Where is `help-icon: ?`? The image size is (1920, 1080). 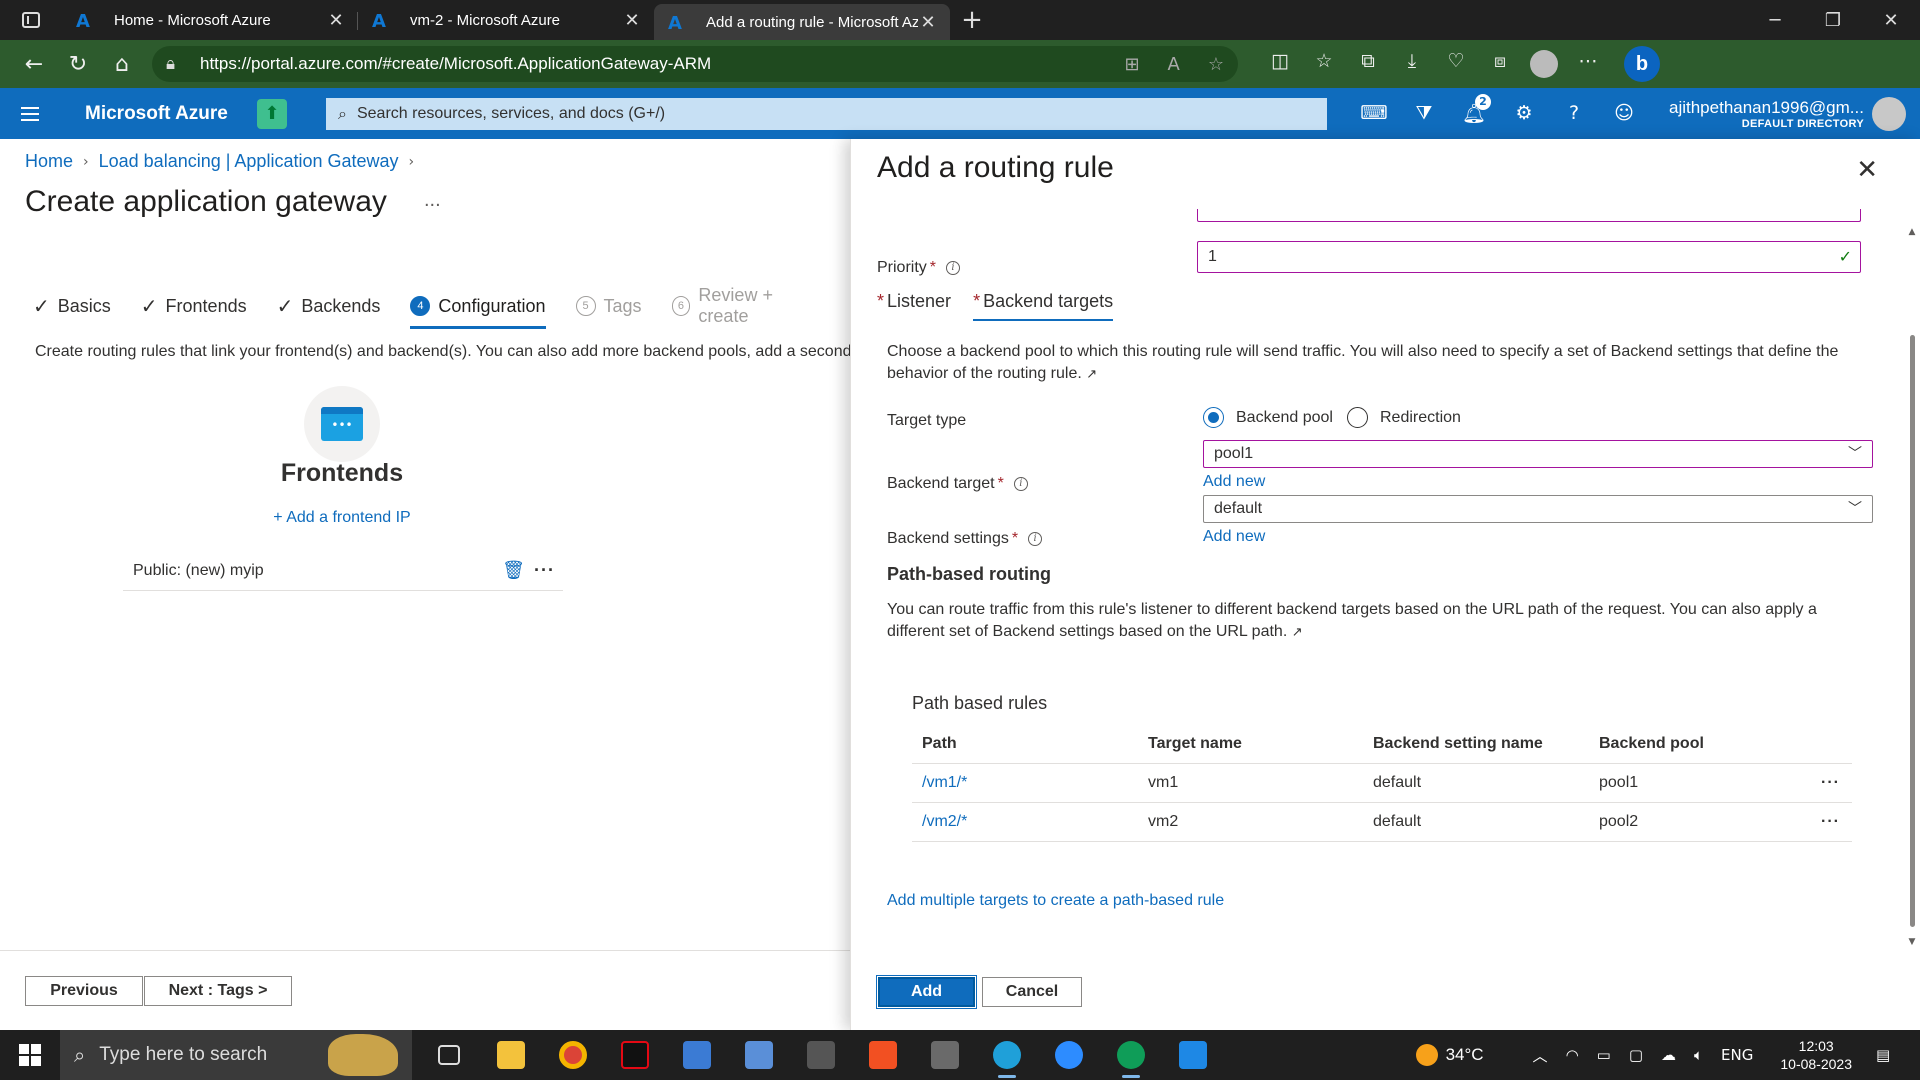 help-icon: ? is located at coordinates (1574, 113).